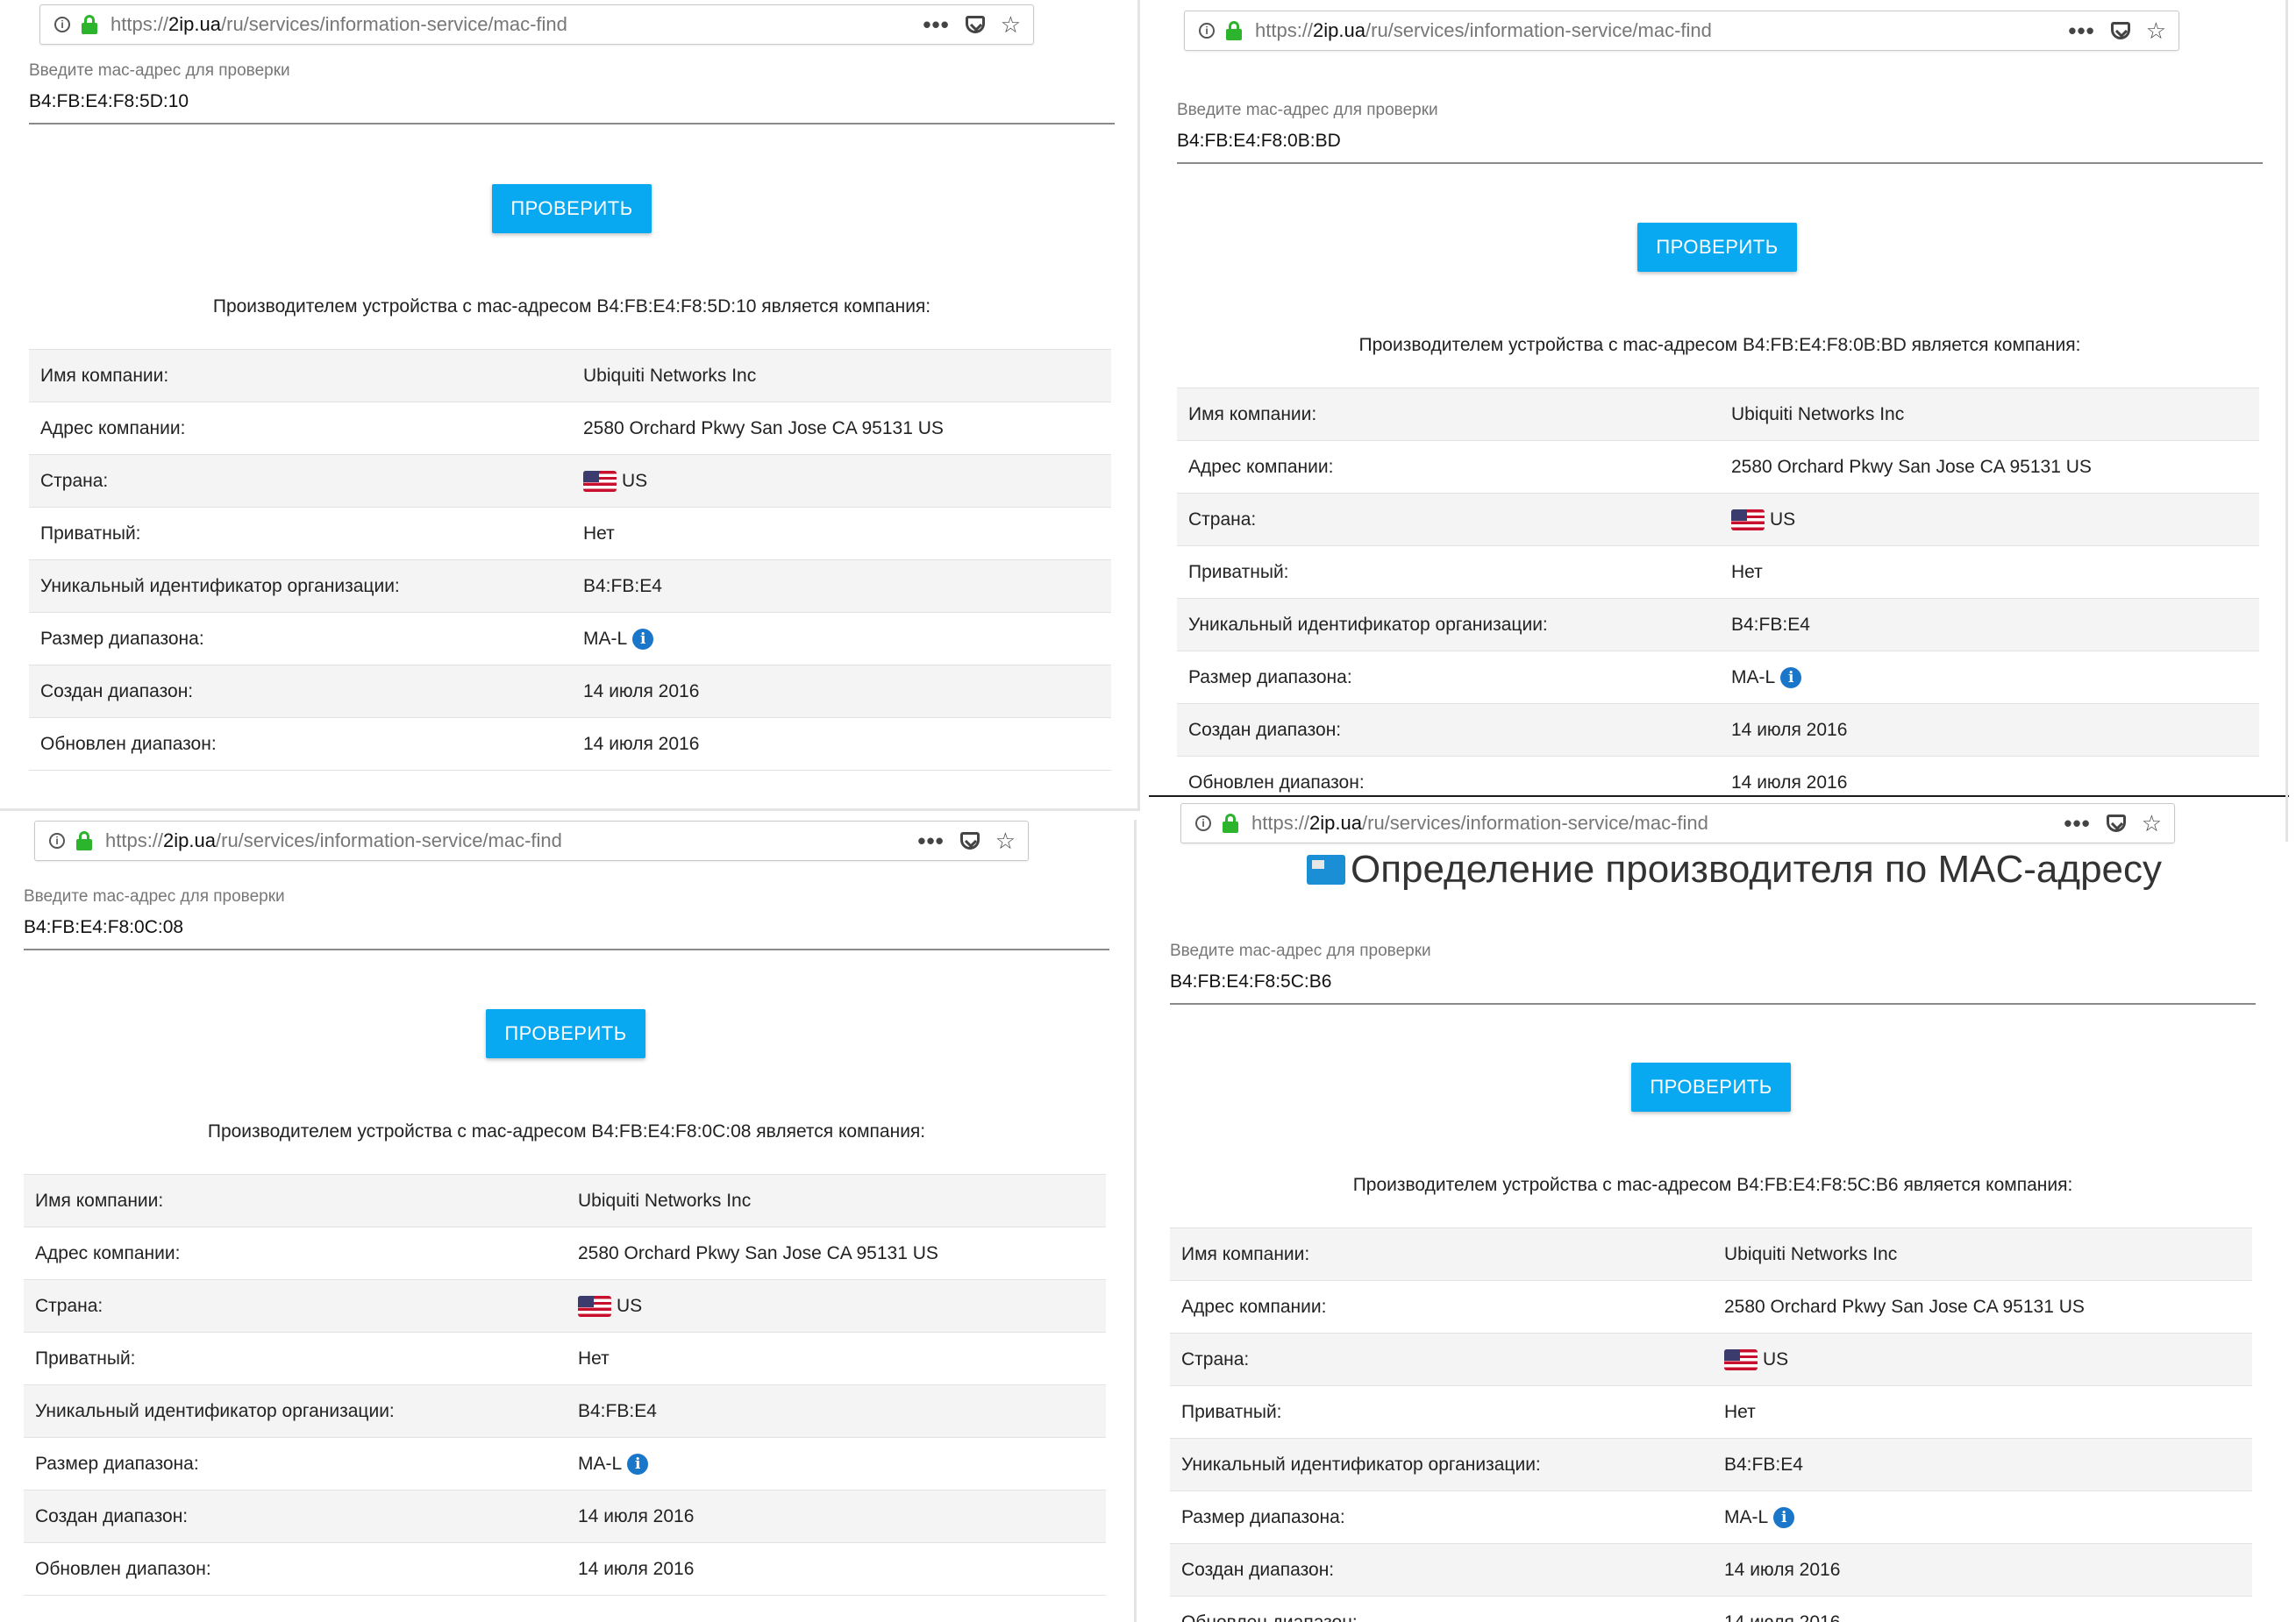 Image resolution: width=2296 pixels, height=1622 pixels. Describe the element at coordinates (215, 1410) in the screenshot. I see `row-label: Уникальный идентификатор организации:` at that location.